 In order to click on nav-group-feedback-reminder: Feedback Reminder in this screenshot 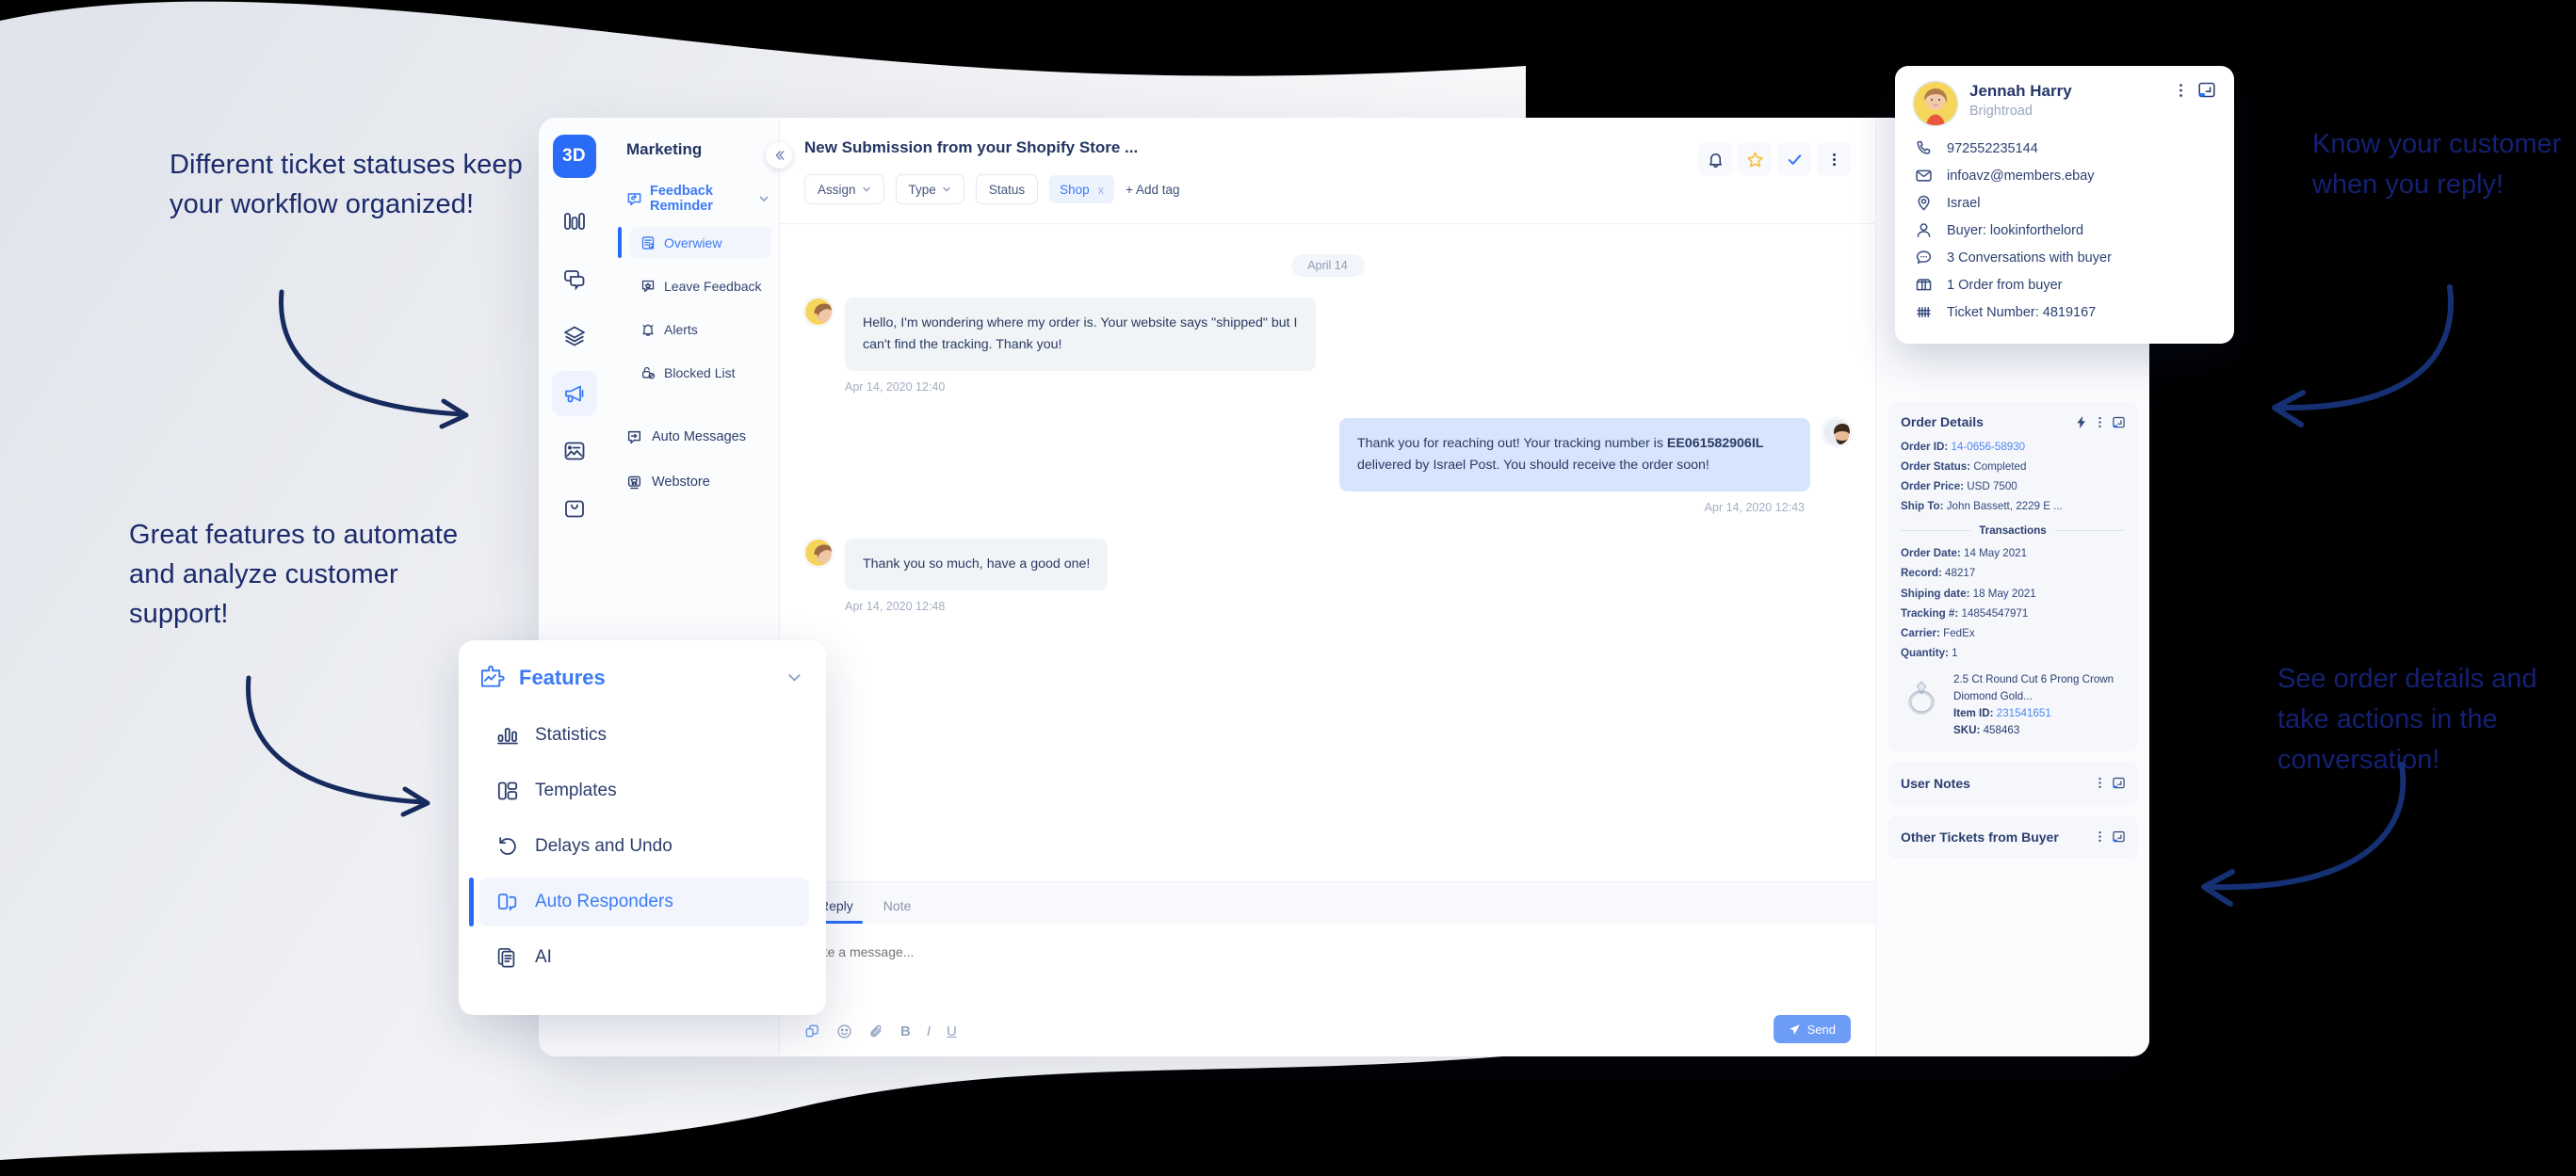, I will do `click(694, 199)`.